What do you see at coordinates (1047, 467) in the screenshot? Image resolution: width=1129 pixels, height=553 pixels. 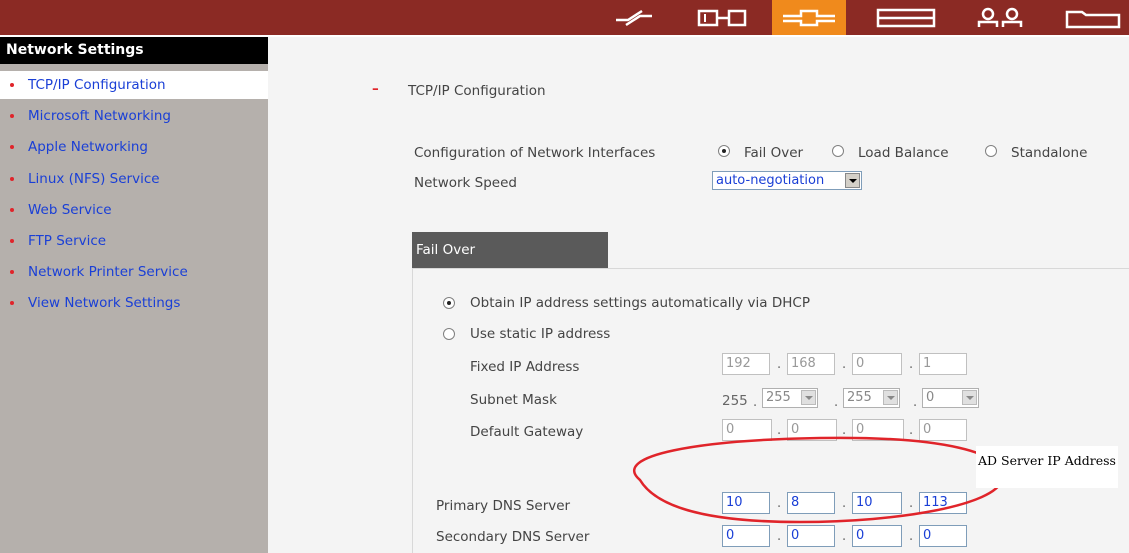 I see `annotation-callout: AD Server IP Address` at bounding box center [1047, 467].